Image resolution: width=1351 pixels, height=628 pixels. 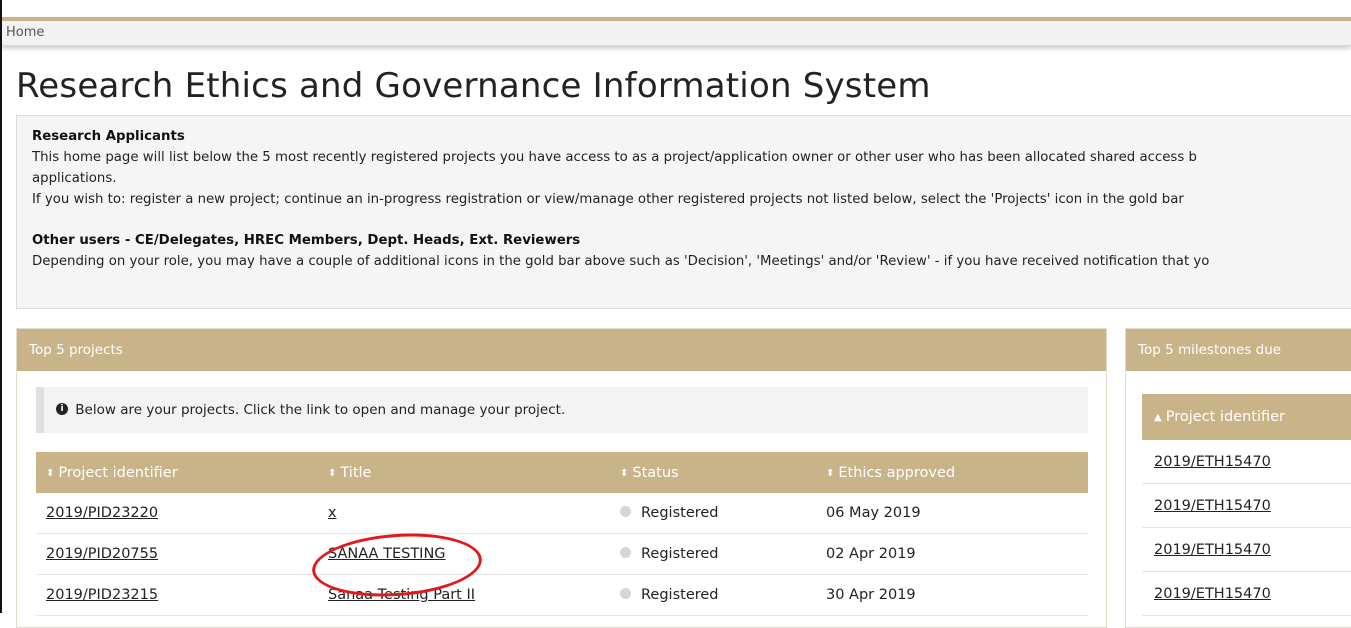 What do you see at coordinates (1158, 417) in the screenshot?
I see `caret-up-icon: ▲` at bounding box center [1158, 417].